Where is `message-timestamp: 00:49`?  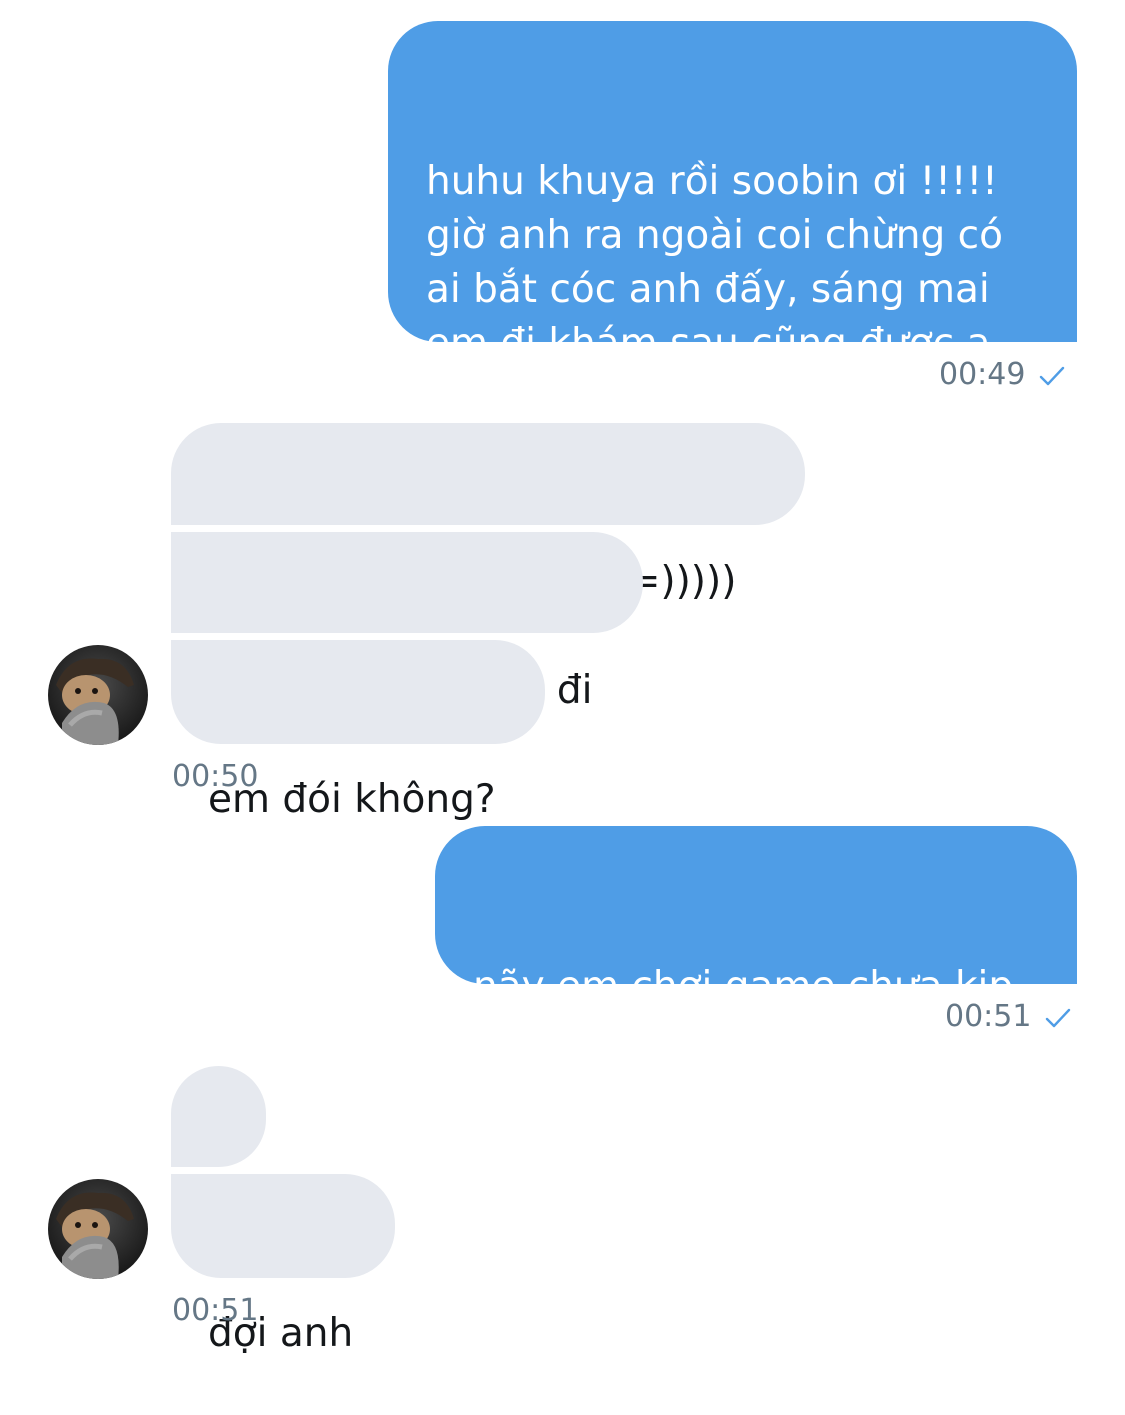
message-timestamp: 00:49 is located at coordinates (1002, 375).